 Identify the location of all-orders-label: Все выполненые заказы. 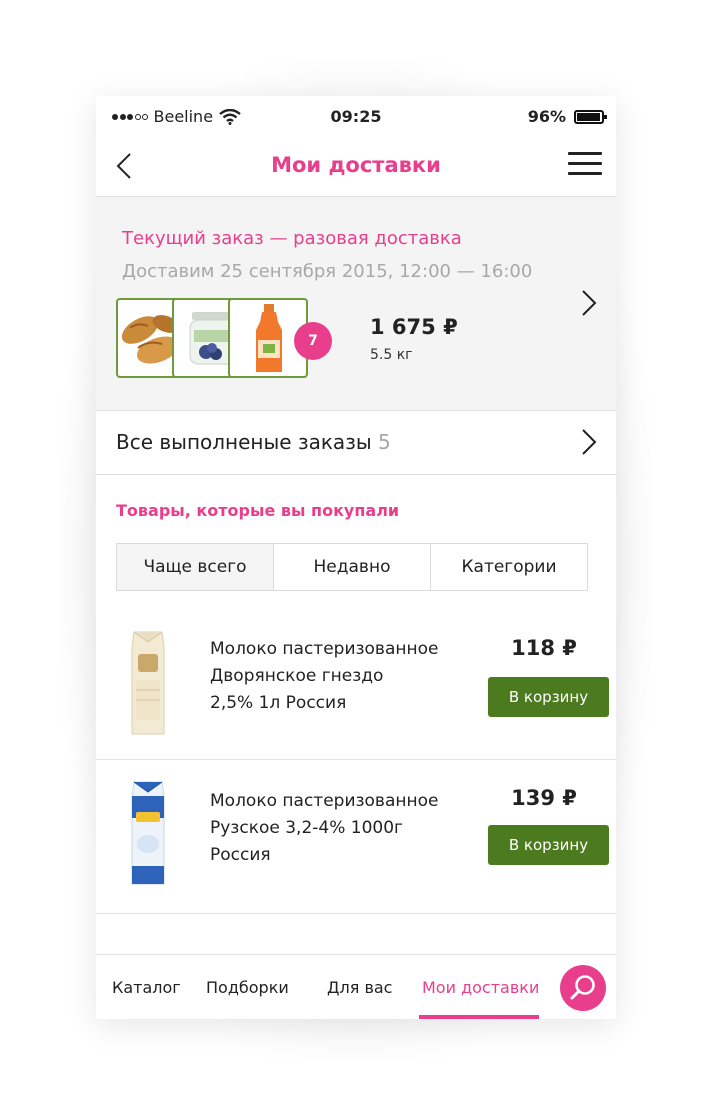
(244, 442).